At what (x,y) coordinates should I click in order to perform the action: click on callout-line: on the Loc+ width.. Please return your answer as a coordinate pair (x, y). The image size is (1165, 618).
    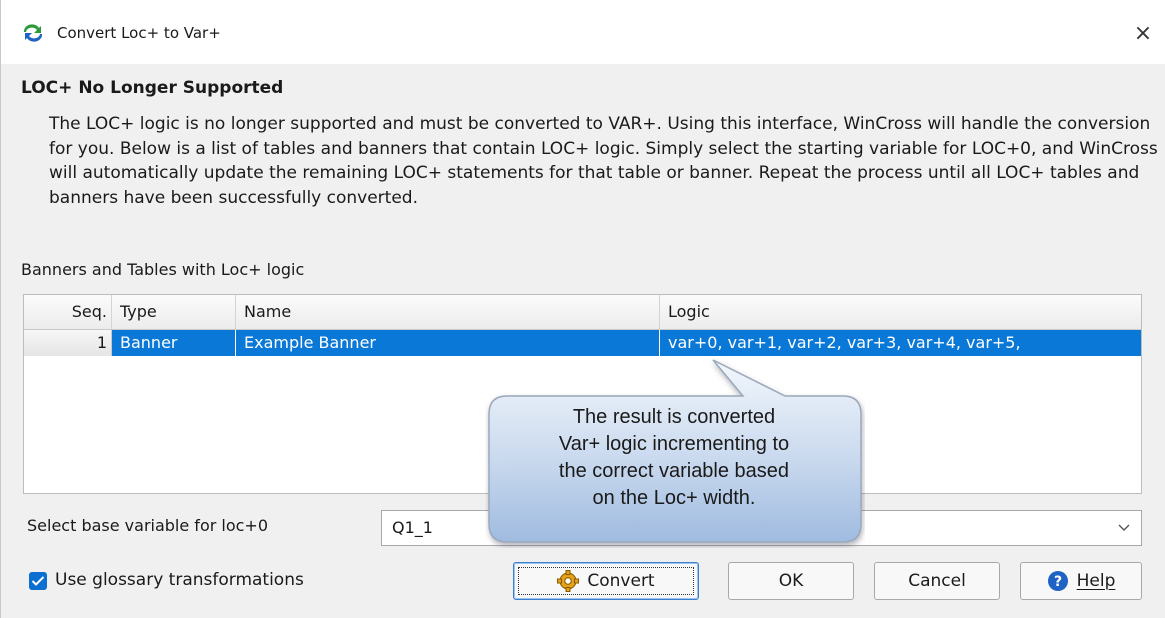
    Looking at the image, I should click on (674, 498).